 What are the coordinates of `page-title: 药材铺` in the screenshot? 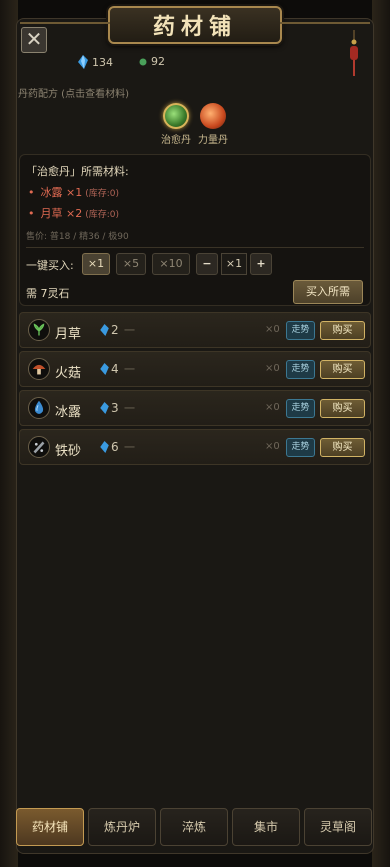 It's located at (194, 27).